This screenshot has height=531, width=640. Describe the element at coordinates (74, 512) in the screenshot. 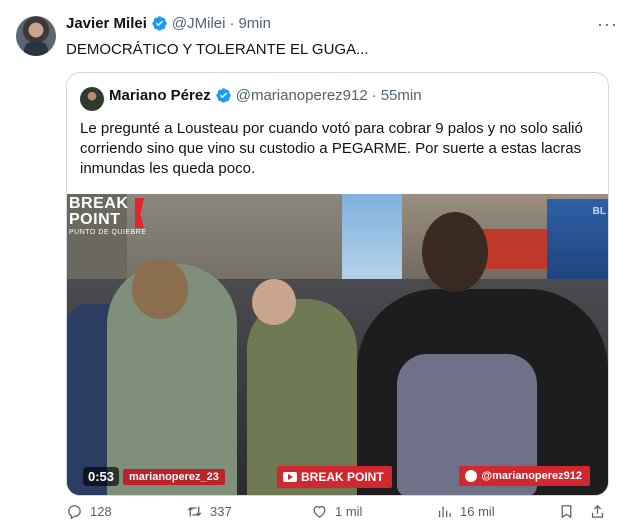

I see `reply-icon` at that location.